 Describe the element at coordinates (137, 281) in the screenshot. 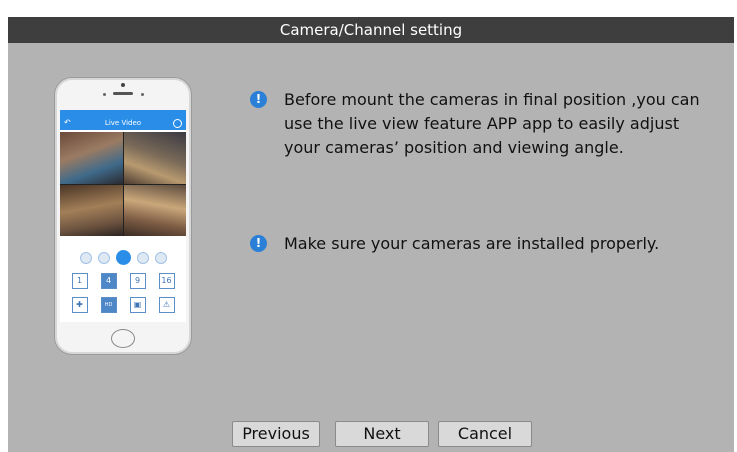

I see `split-9-button: 9` at that location.